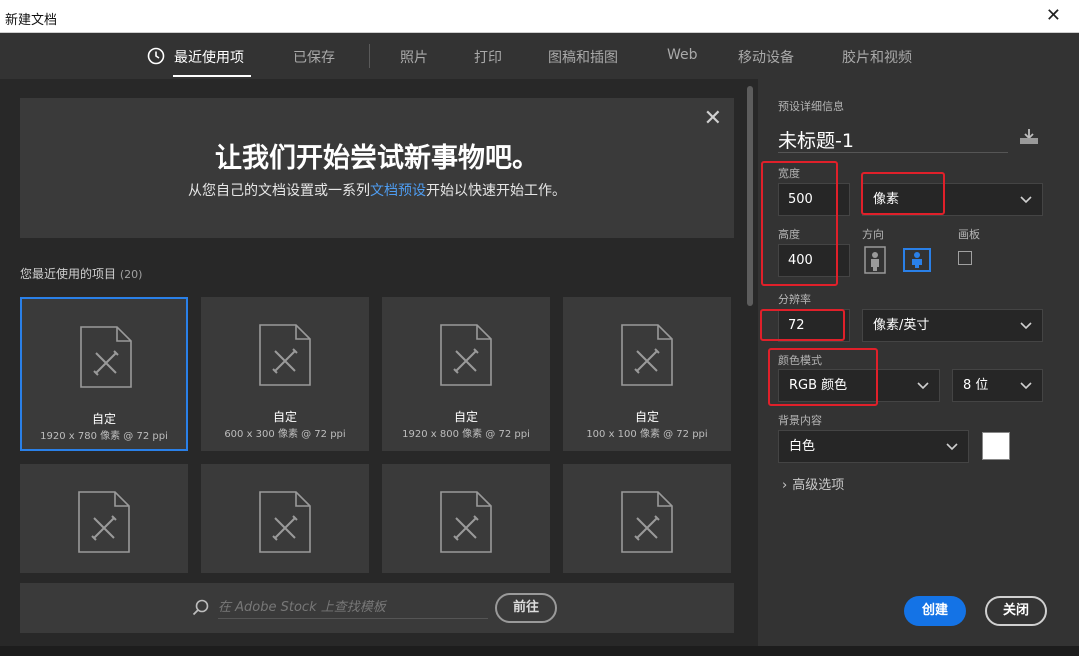  I want to click on document-presets-link: 文档预设, so click(398, 191).